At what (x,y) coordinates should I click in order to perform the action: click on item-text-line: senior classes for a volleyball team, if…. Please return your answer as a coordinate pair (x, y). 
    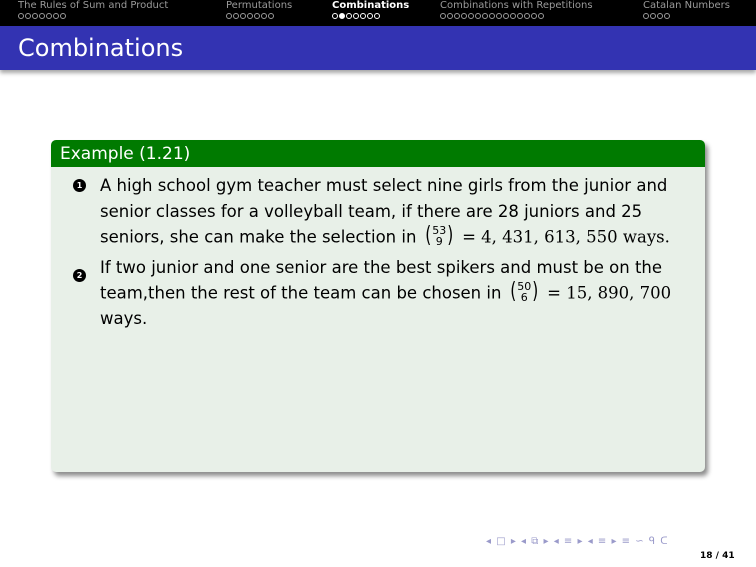
    Looking at the image, I should click on (371, 211).